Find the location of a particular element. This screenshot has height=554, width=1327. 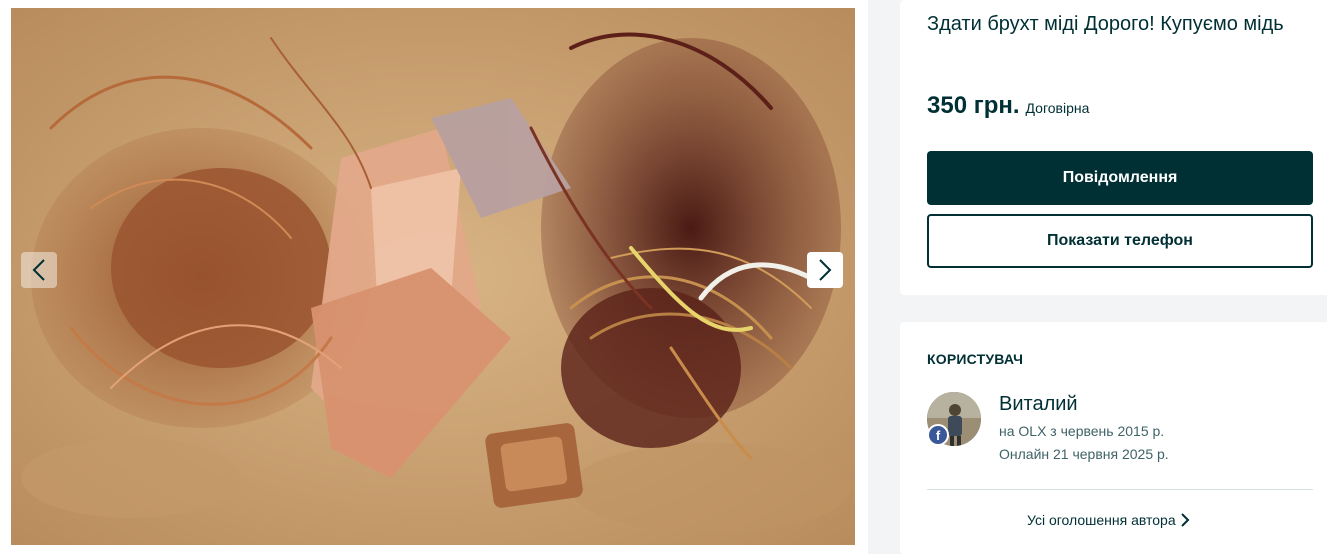

member-since: на OLX з червень 2015 р. is located at coordinates (1082, 431).